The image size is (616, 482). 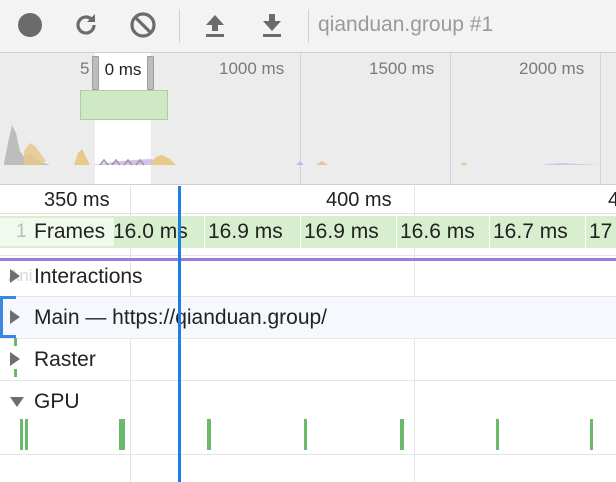 I want to click on save-profile-button, so click(x=272, y=25).